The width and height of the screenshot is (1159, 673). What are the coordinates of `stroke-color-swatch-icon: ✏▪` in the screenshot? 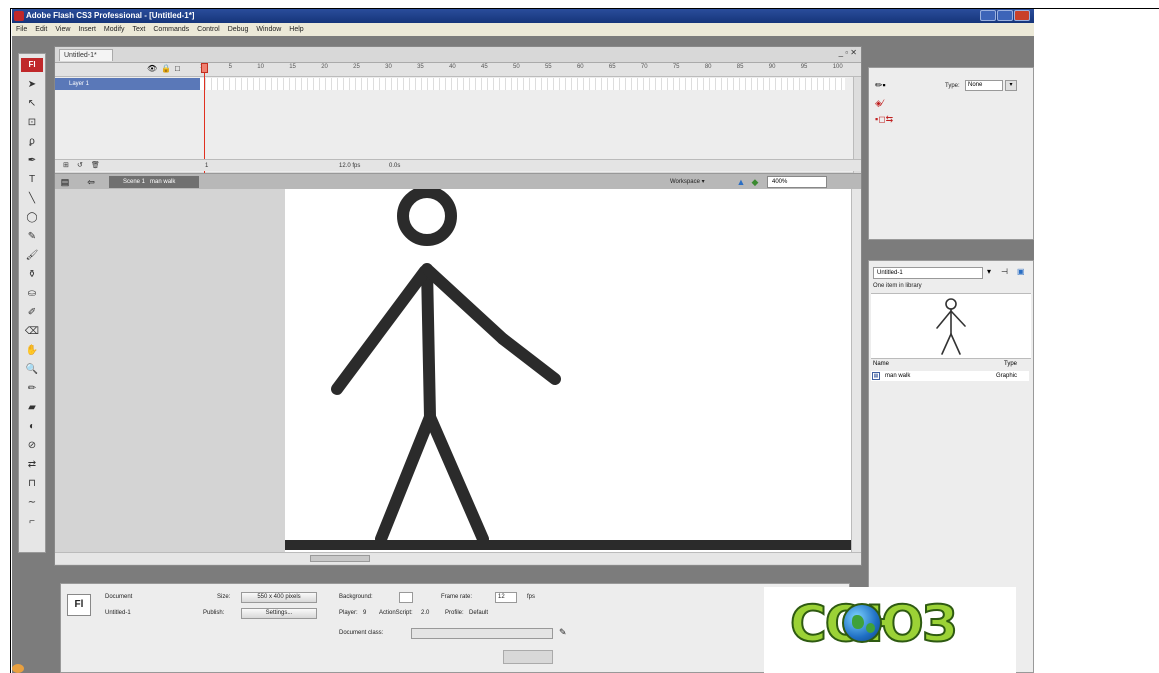 It's located at (880, 85).